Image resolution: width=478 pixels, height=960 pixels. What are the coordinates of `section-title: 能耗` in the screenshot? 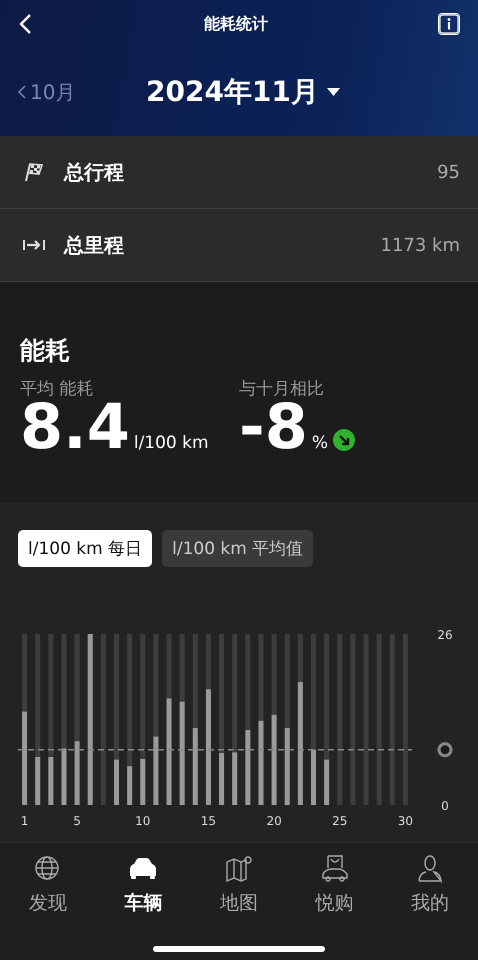 It's located at (45, 351).